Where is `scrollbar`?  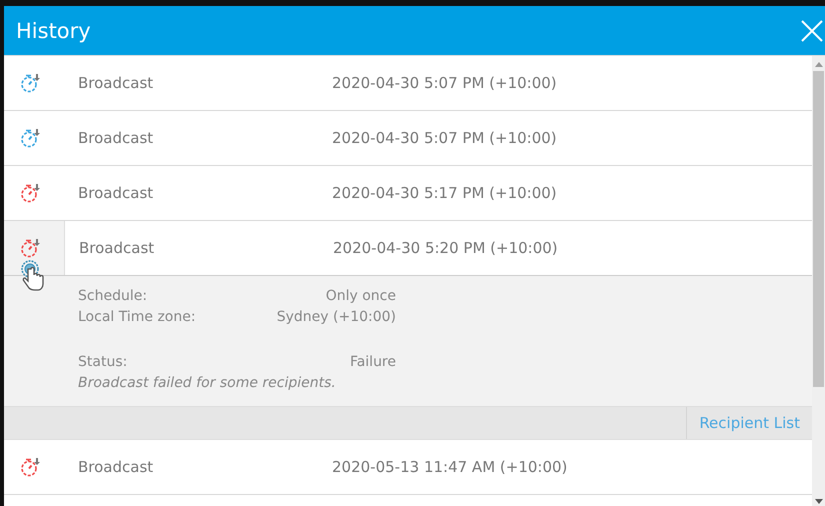 scrollbar is located at coordinates (818, 281).